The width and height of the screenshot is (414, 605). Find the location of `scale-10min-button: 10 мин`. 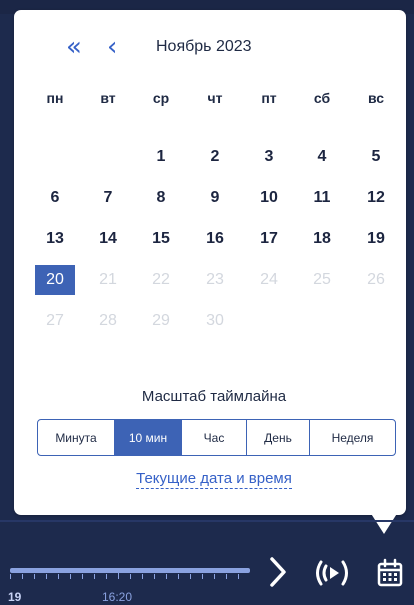

scale-10min-button: 10 мин is located at coordinates (148, 437).